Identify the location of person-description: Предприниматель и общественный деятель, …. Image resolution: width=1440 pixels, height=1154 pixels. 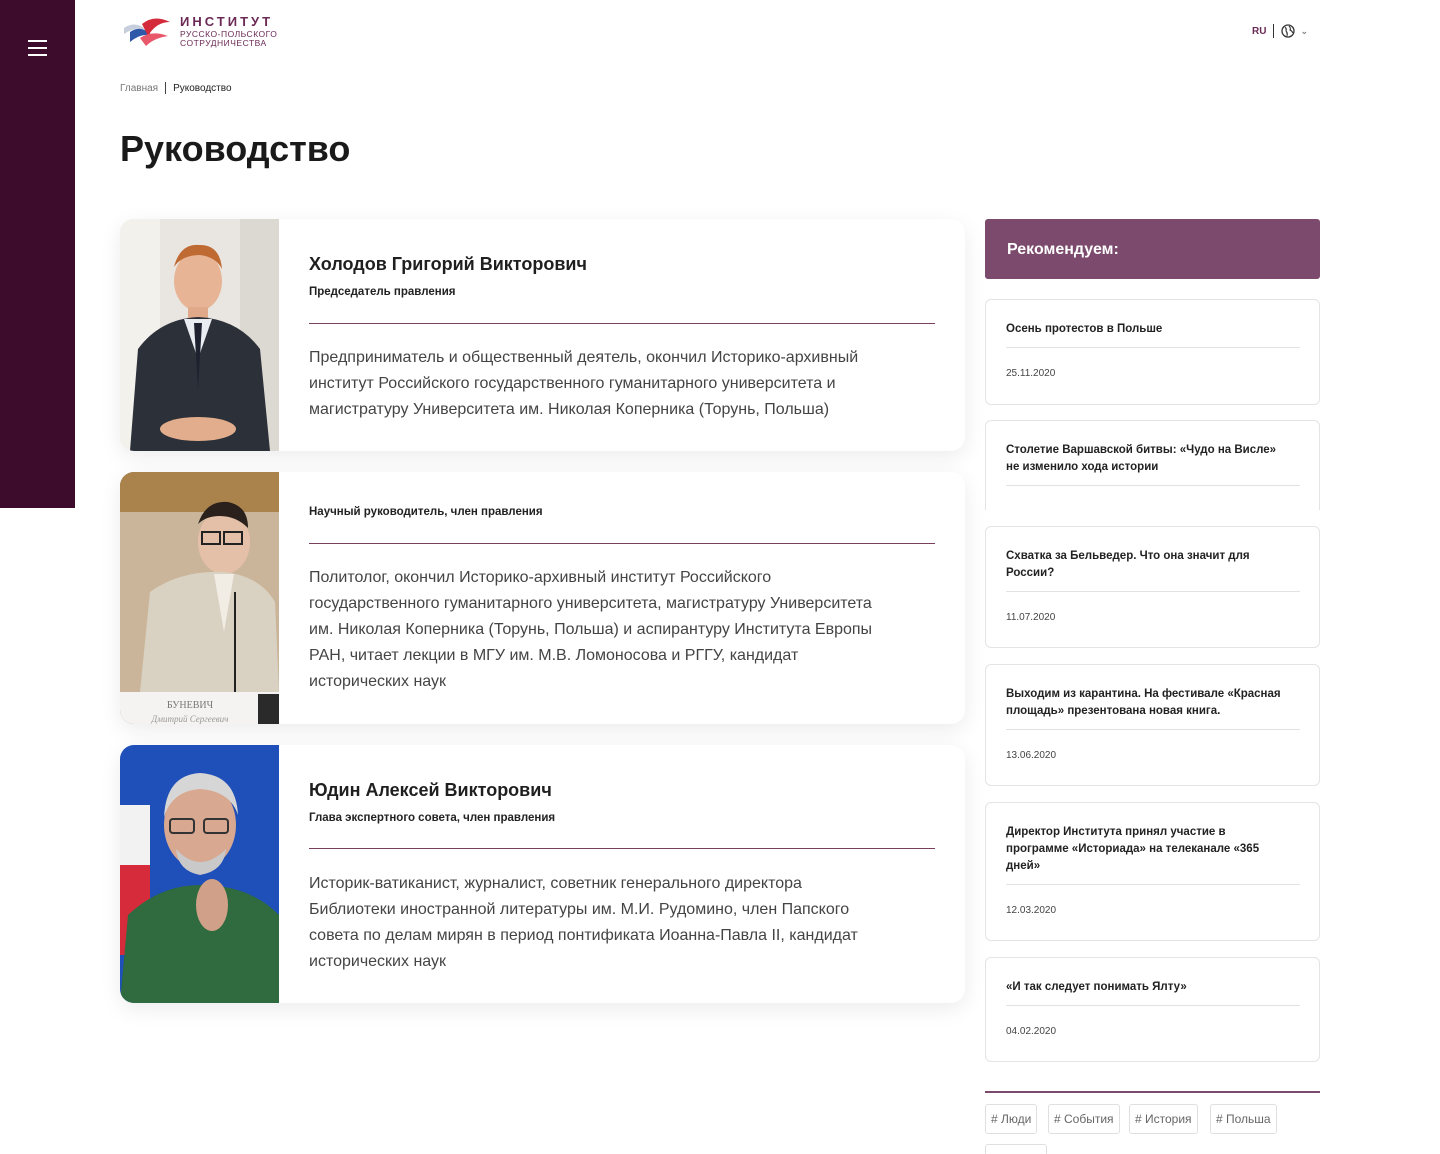
(622, 384).